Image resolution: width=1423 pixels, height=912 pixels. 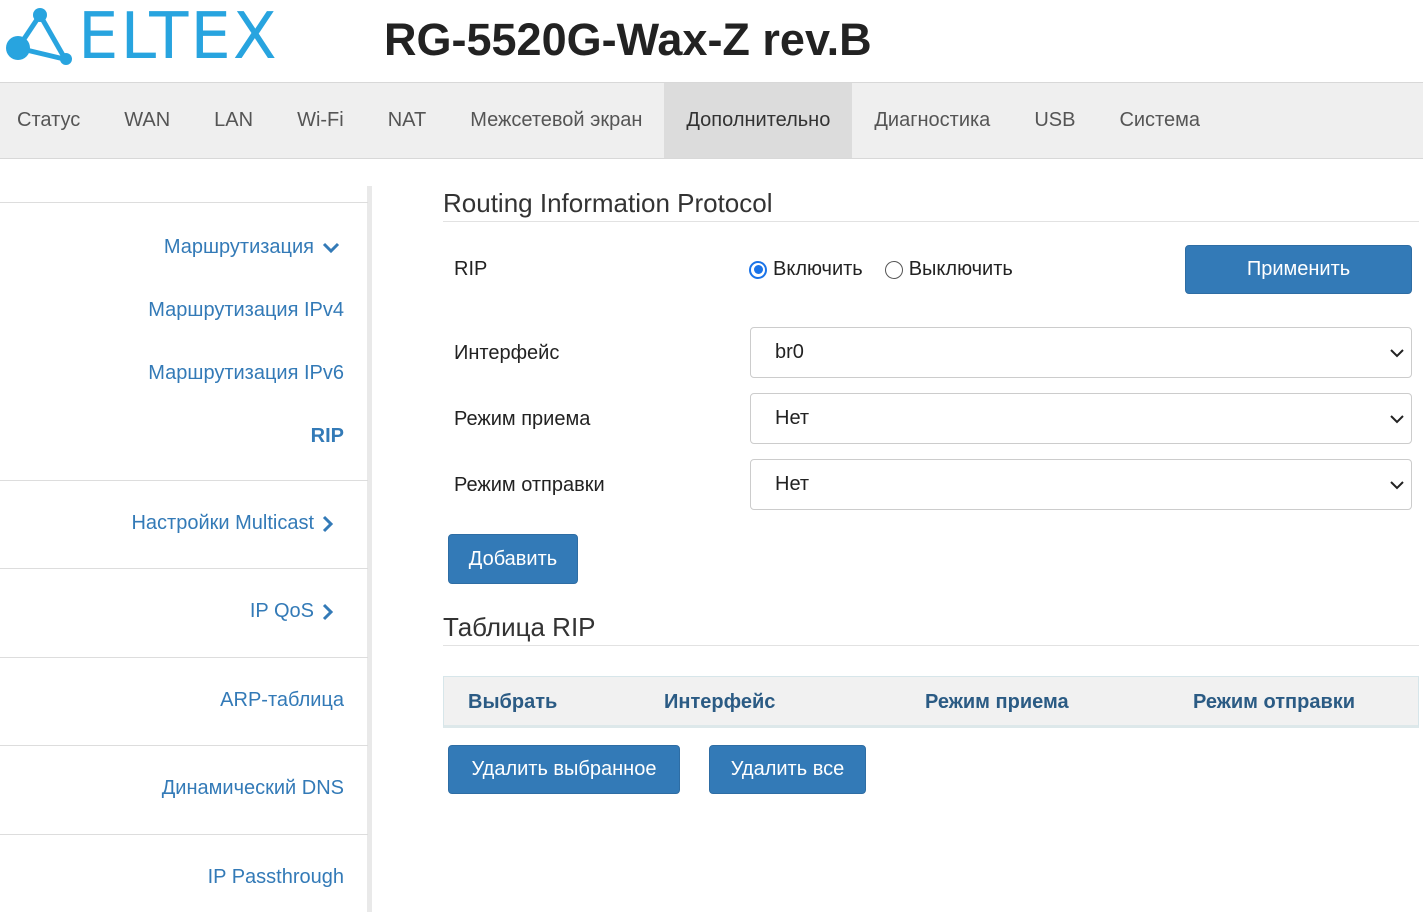 What do you see at coordinates (787, 769) in the screenshot?
I see `delete-all-button: Удалить все` at bounding box center [787, 769].